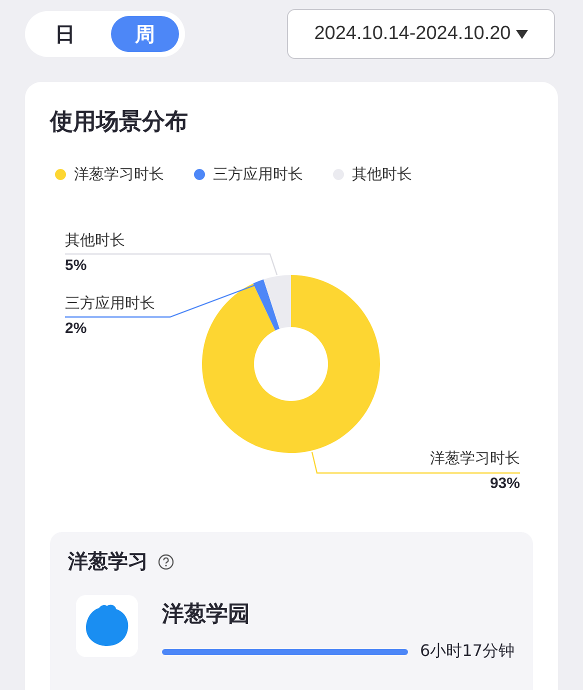 Image resolution: width=583 pixels, height=690 pixels. I want to click on legend-label: 其他时长, so click(382, 174).